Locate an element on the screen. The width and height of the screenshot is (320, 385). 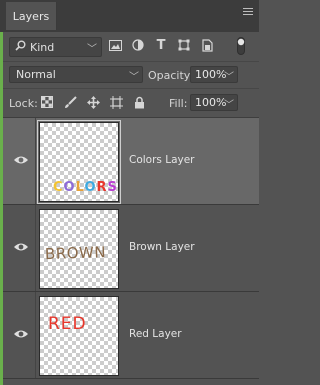
opacity-label: Opacity: is located at coordinates (171, 75).